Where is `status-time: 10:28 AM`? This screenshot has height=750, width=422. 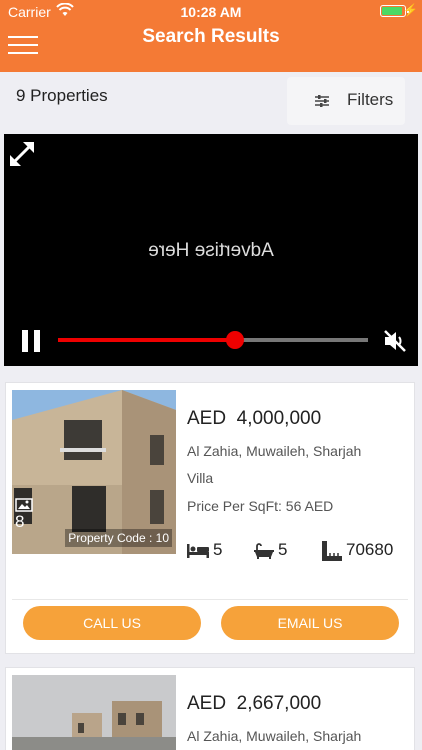 status-time: 10:28 AM is located at coordinates (211, 12).